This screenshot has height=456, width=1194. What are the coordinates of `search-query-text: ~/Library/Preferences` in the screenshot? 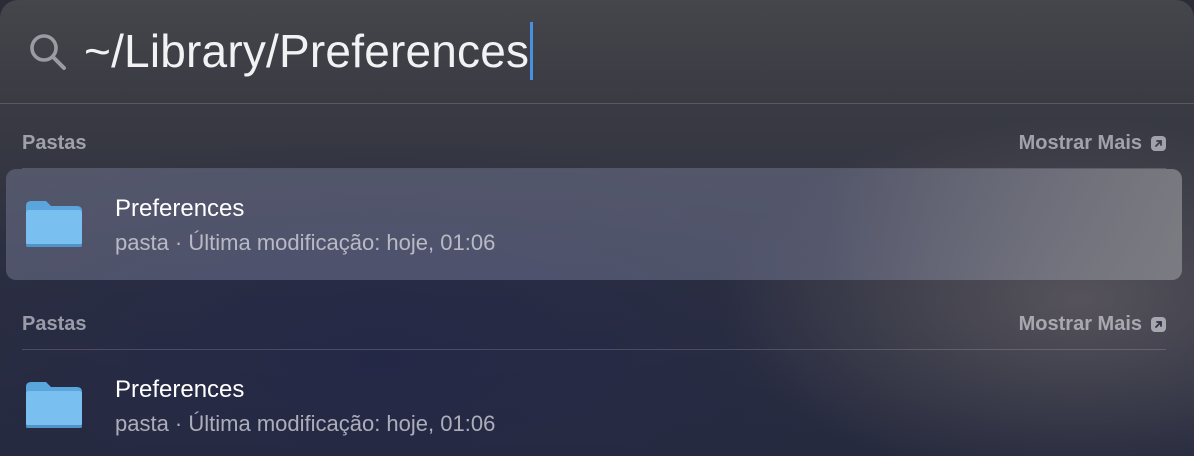 It's located at (307, 51).